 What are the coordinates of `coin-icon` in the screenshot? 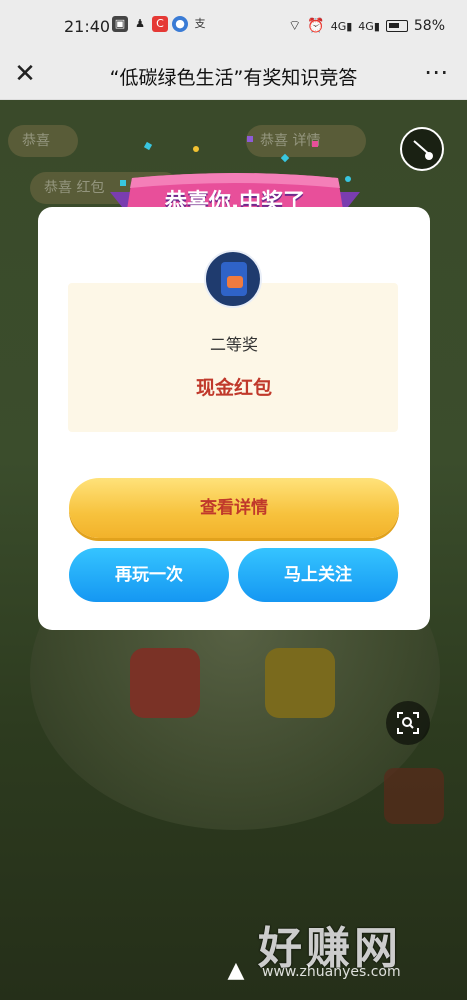 It's located at (235, 282).